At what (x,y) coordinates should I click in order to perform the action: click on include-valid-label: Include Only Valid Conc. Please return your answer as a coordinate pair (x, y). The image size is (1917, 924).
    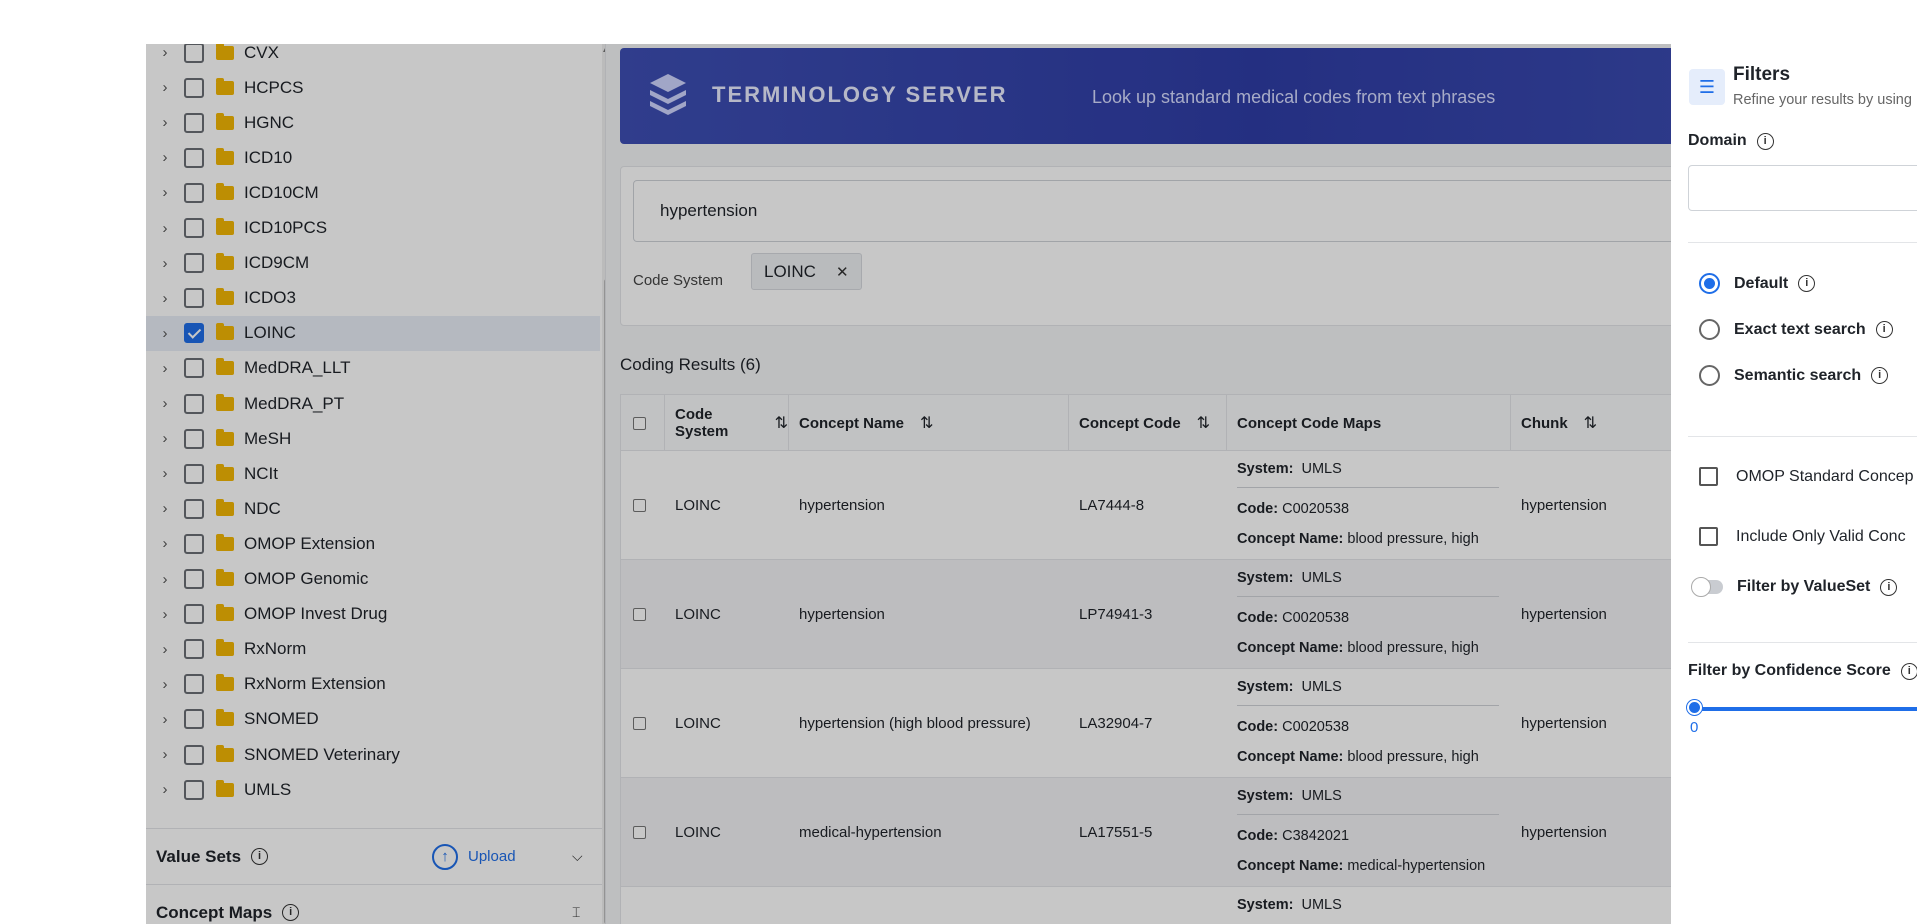
    Looking at the image, I should click on (1821, 536).